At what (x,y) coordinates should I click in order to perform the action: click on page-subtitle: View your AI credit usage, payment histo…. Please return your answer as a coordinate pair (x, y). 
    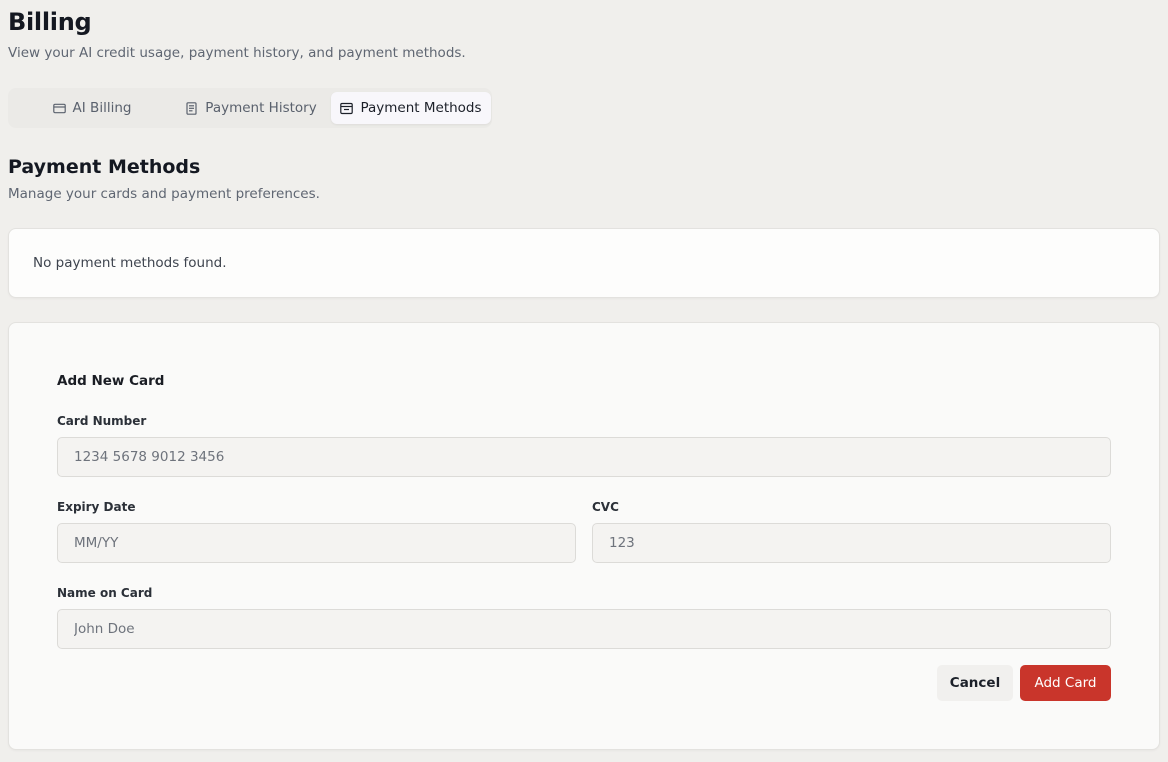
    Looking at the image, I should click on (237, 53).